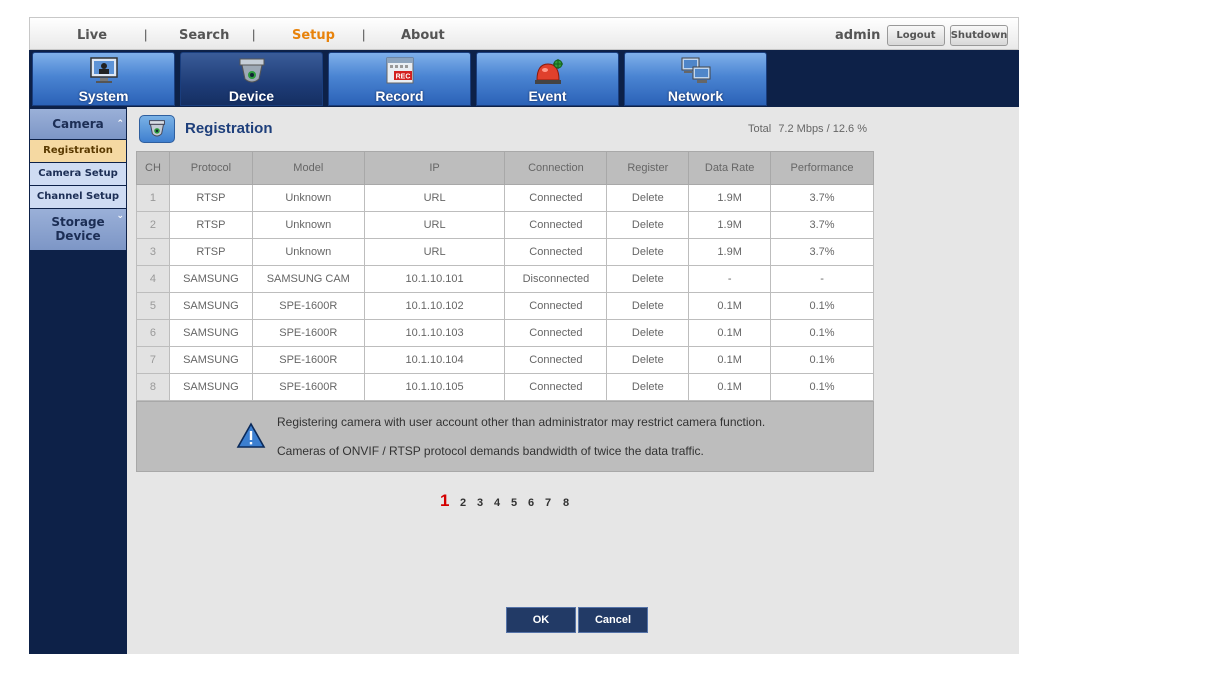 The width and height of the screenshot is (1211, 692). I want to click on sidebar-item-camera-setup: Camera Setup, so click(78, 174).